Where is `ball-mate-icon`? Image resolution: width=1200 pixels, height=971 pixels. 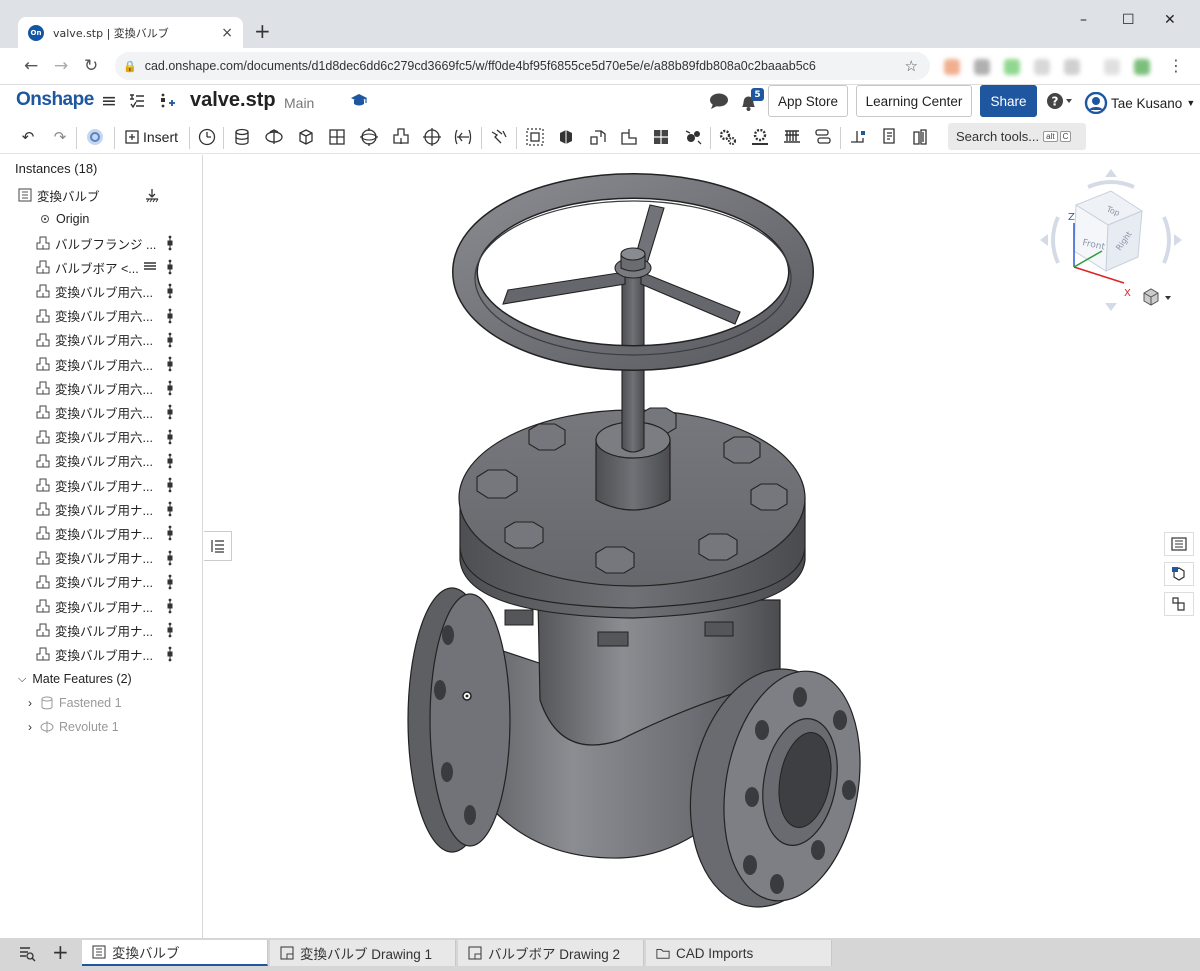 ball-mate-icon is located at coordinates (369, 137).